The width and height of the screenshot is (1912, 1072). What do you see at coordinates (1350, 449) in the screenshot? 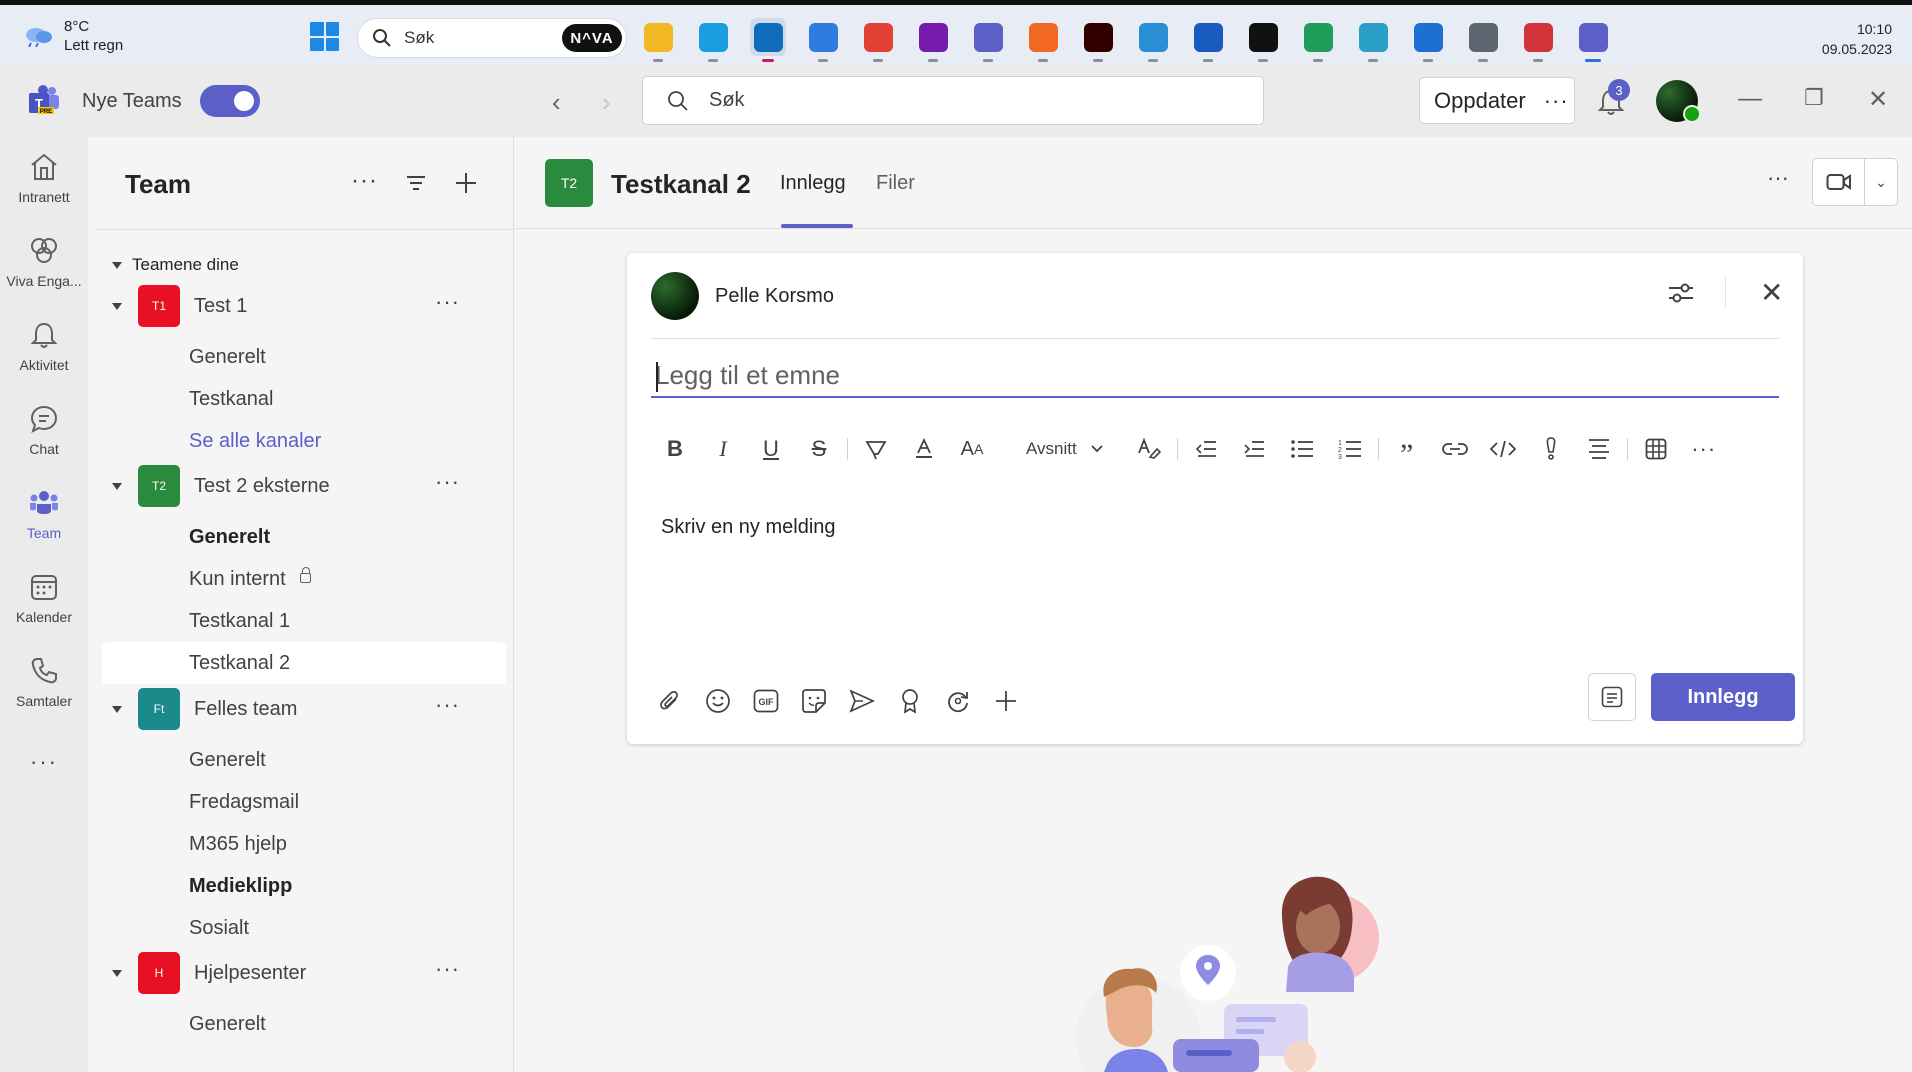
I see `numbered-list-icon: 123` at bounding box center [1350, 449].